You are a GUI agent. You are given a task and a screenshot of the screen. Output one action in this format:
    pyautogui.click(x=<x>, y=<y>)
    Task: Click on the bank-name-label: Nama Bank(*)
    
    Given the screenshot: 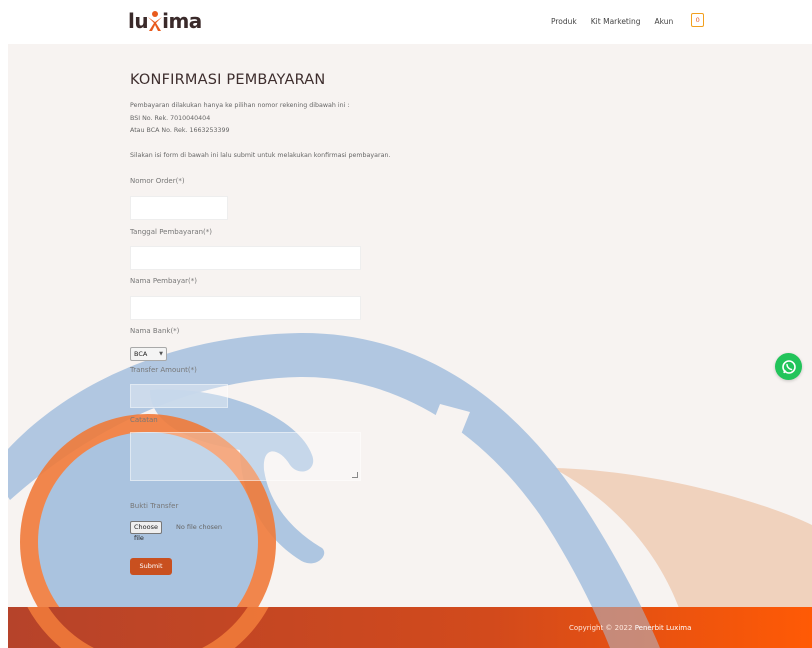 What is the action you would take?
    pyautogui.click(x=155, y=331)
    